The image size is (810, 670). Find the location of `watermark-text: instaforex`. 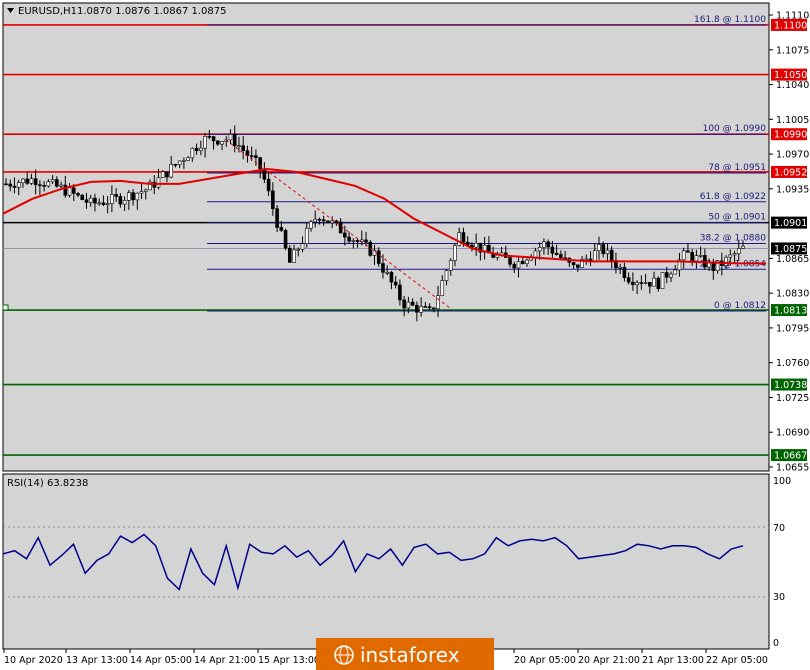

watermark-text: instaforex is located at coordinates (410, 655).